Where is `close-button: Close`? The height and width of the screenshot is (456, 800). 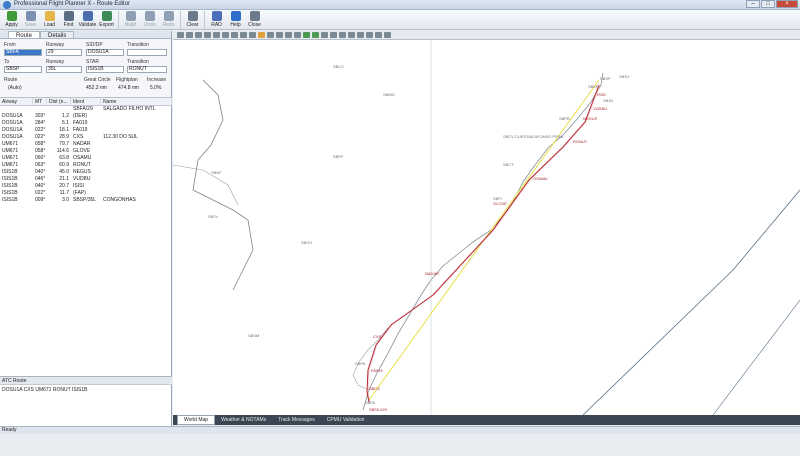 close-button: Close is located at coordinates (254, 20).